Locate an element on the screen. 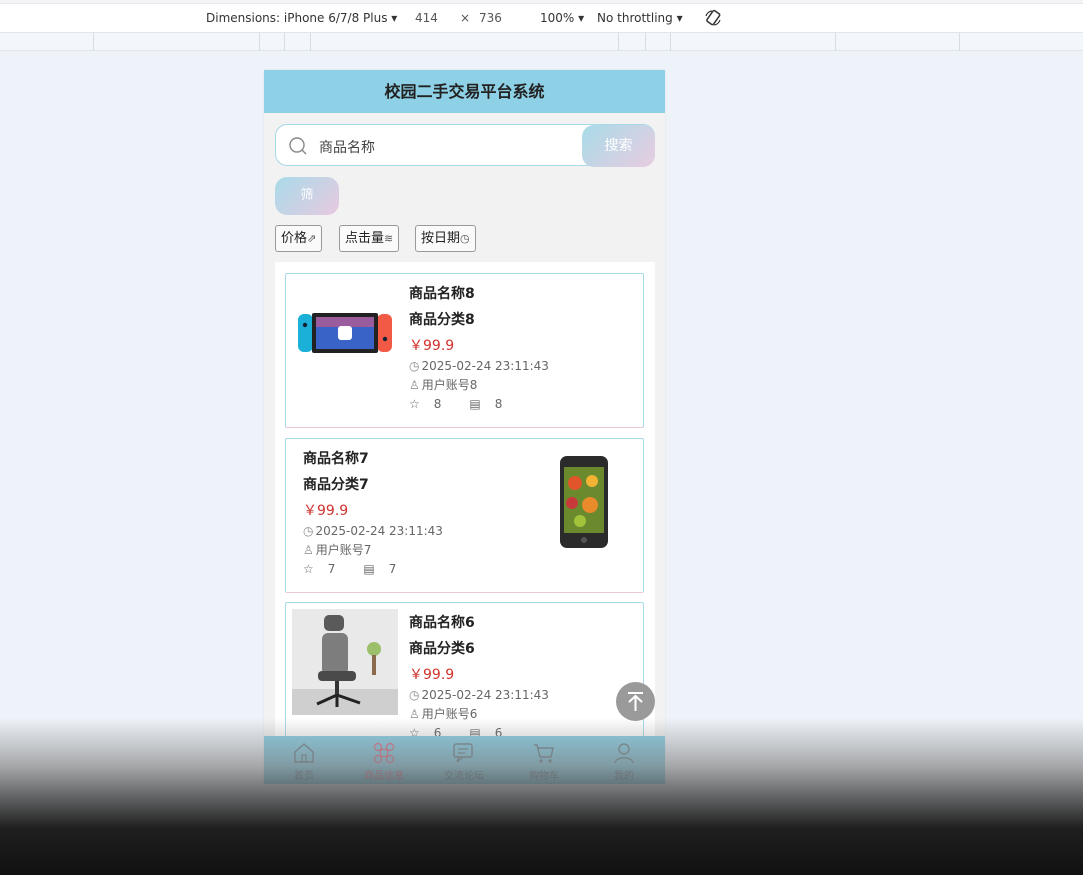 Image resolution: width=1083 pixels, height=875 pixels. product-user: 用户账号8 is located at coordinates (449, 385).